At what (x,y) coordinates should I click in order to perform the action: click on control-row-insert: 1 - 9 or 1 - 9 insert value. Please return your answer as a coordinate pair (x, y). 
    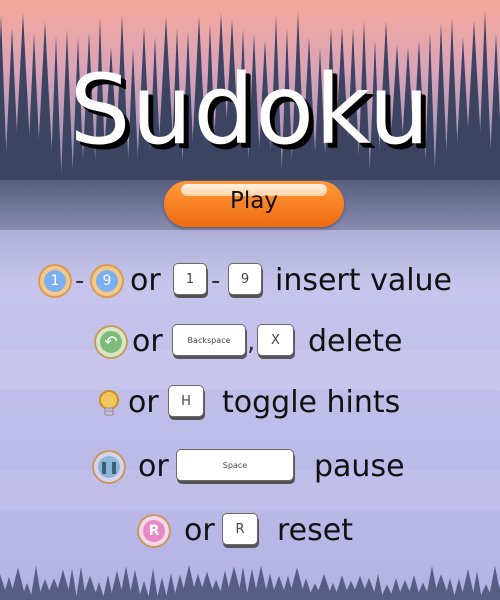
    Looking at the image, I should click on (250, 281).